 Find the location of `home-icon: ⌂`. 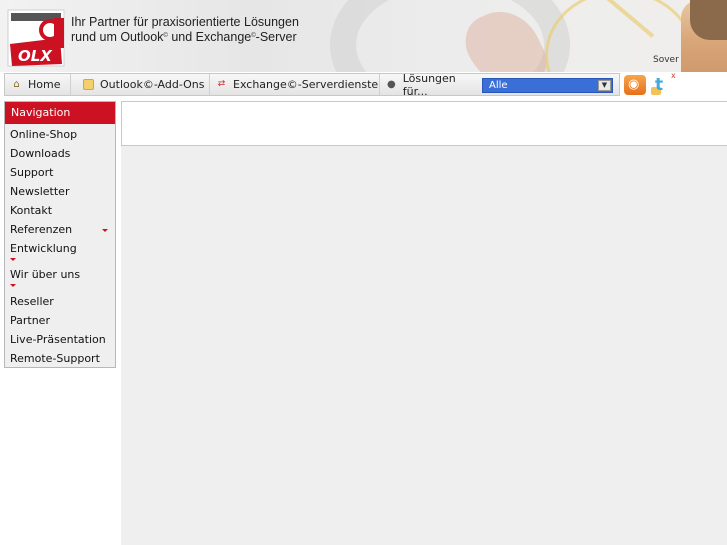

home-icon: ⌂ is located at coordinates (16, 84).